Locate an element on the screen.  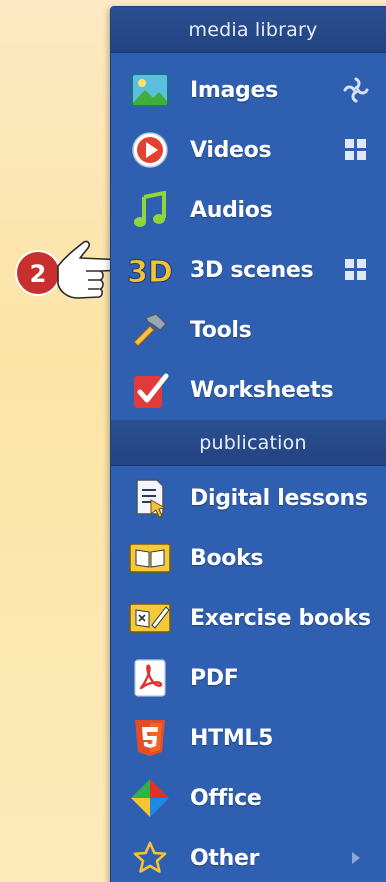
menu-item-exercise-books: Exercise books is located at coordinates (248, 618).